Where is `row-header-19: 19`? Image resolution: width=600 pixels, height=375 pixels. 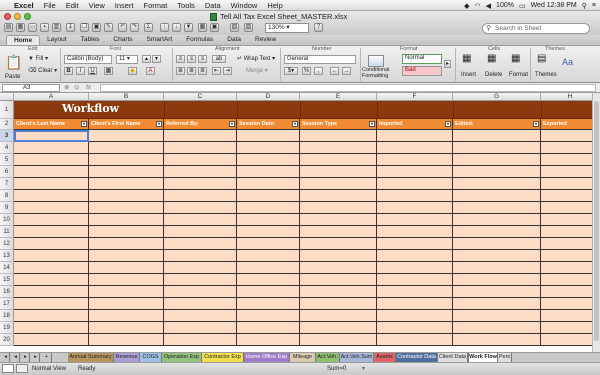 row-header-19: 19 is located at coordinates (7, 328).